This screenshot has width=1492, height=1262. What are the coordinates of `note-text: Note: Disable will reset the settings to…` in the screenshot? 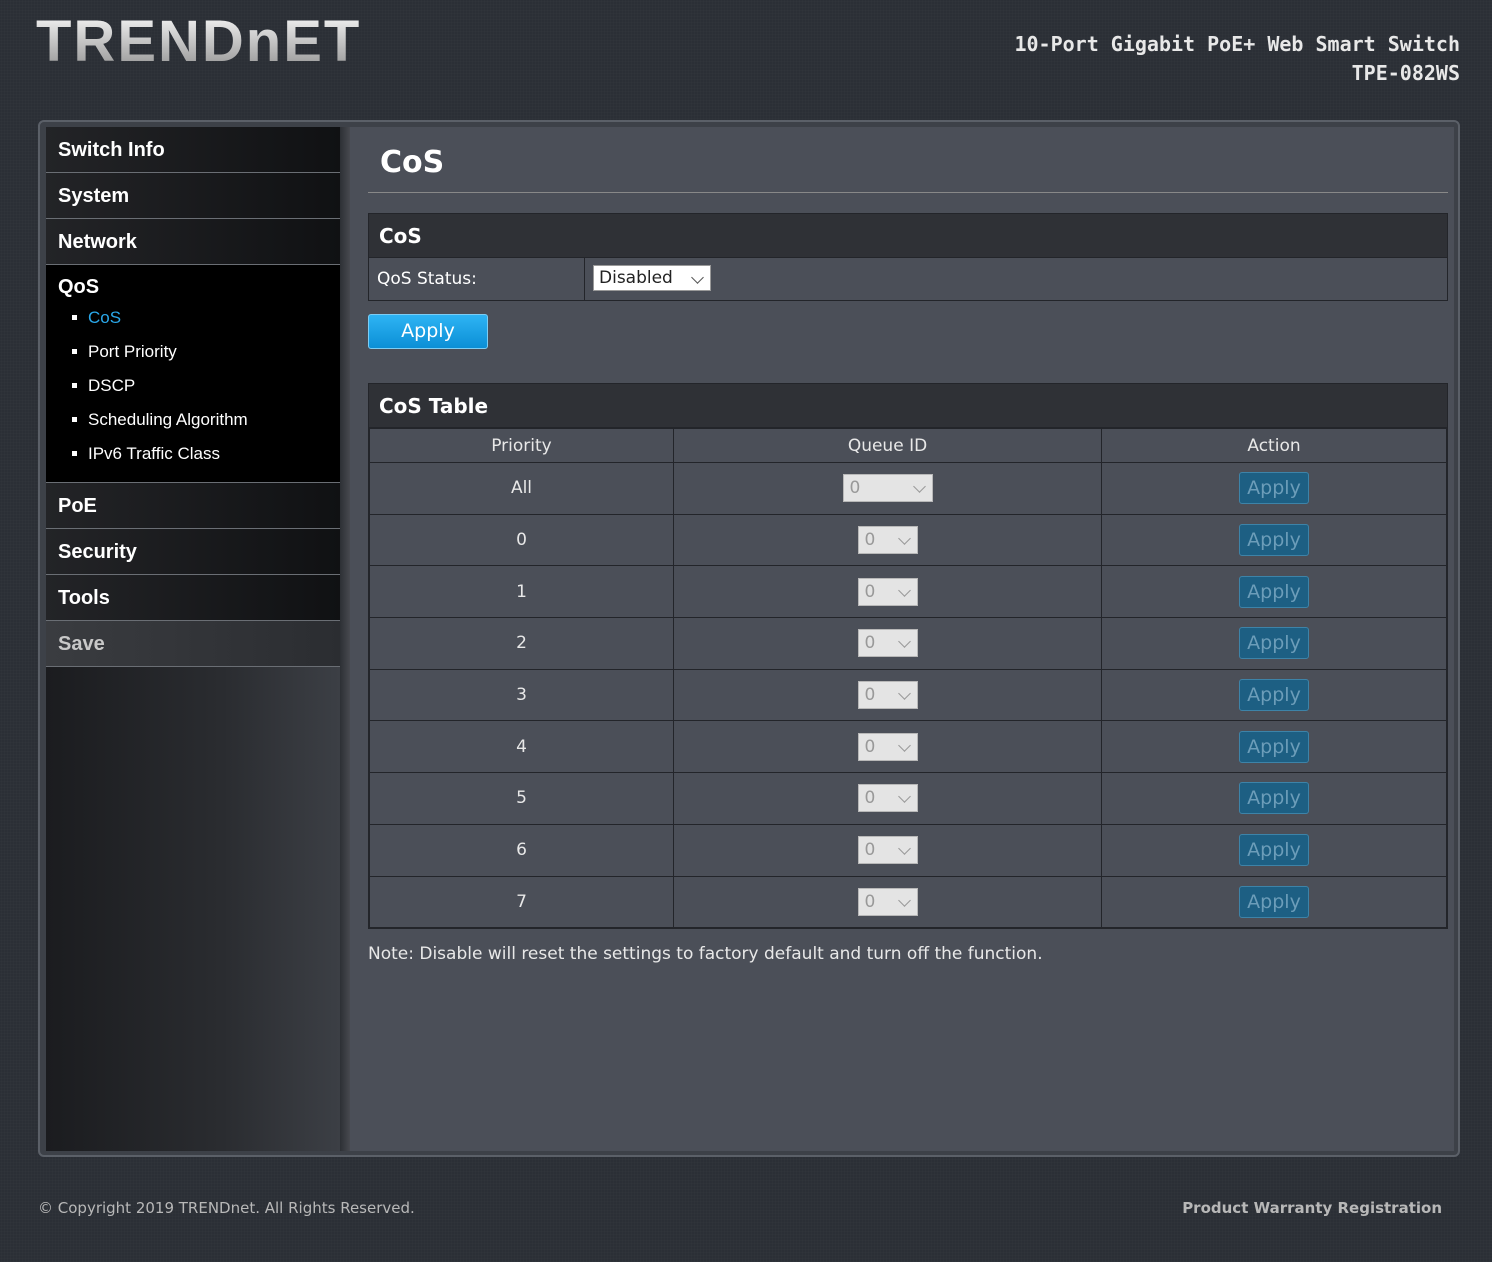 It's located at (705, 954).